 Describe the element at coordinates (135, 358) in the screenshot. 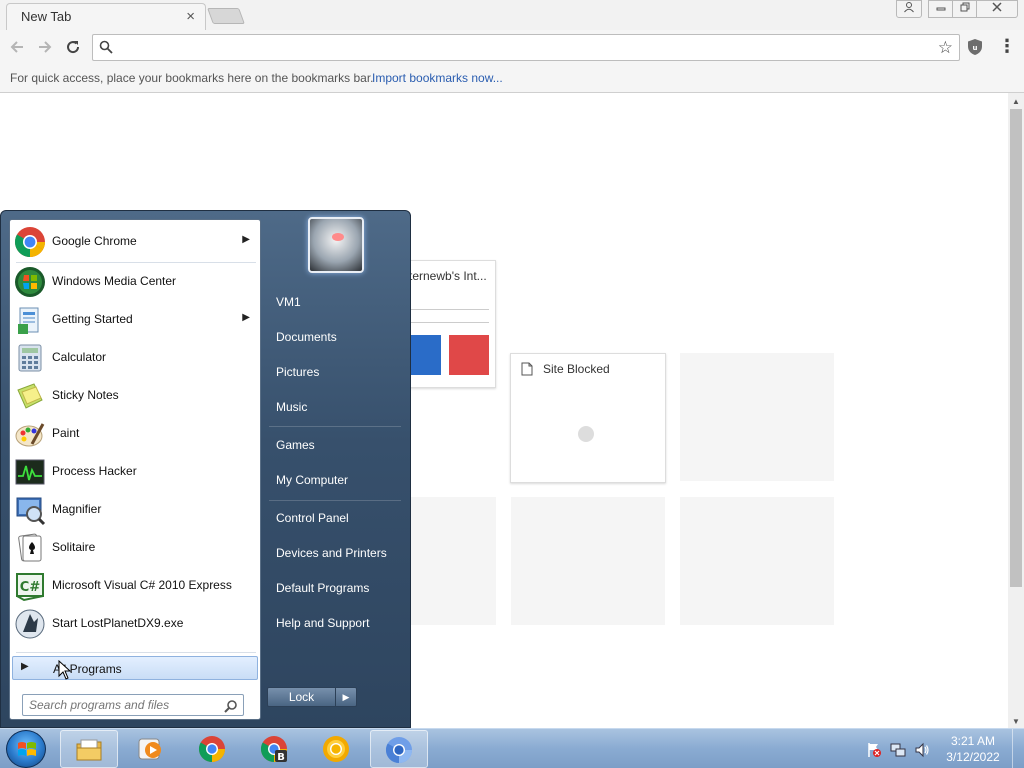

I see `program-calculator: Calculator` at that location.